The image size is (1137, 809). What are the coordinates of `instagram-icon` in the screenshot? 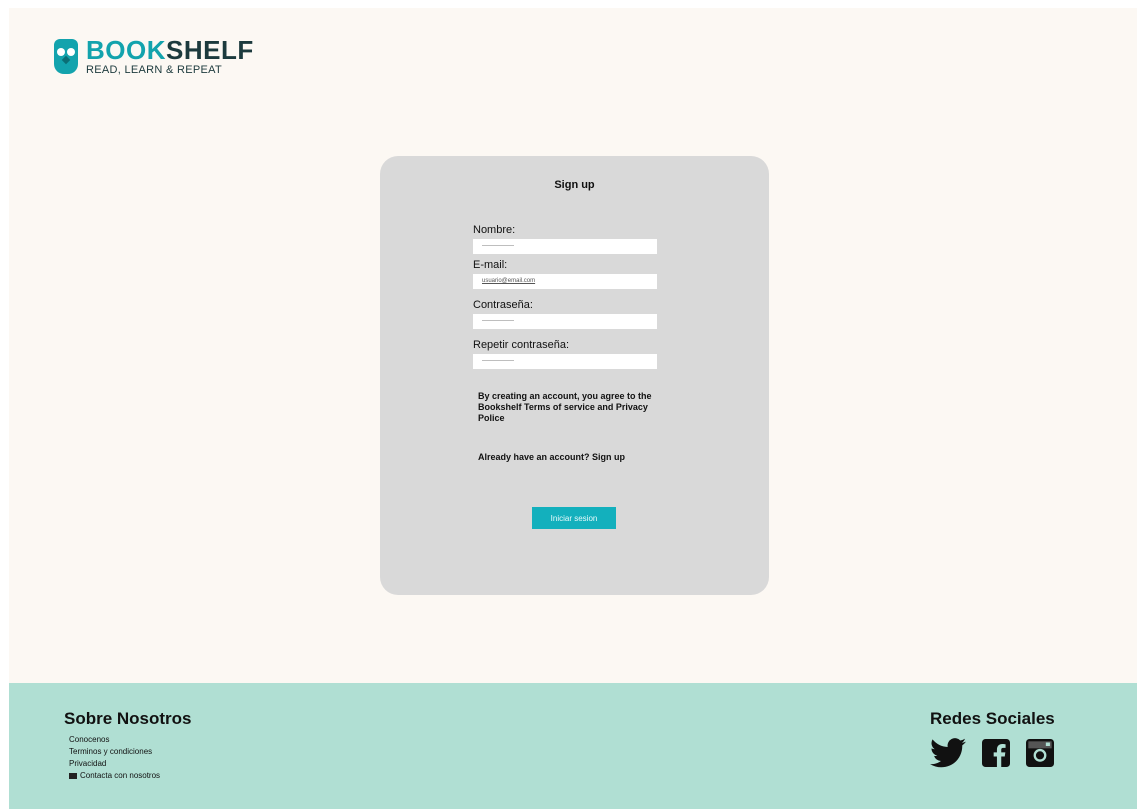 It's located at (1040, 755).